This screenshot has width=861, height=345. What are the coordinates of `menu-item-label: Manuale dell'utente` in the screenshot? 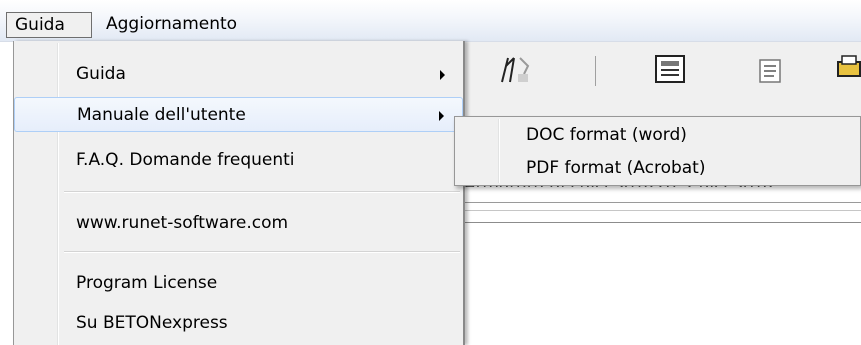 It's located at (161, 115).